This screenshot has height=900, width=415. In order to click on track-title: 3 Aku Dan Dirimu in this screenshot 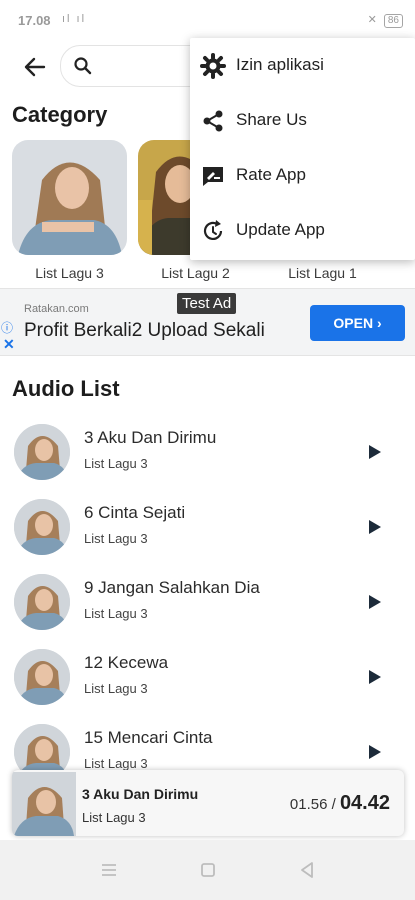, I will do `click(150, 437)`.